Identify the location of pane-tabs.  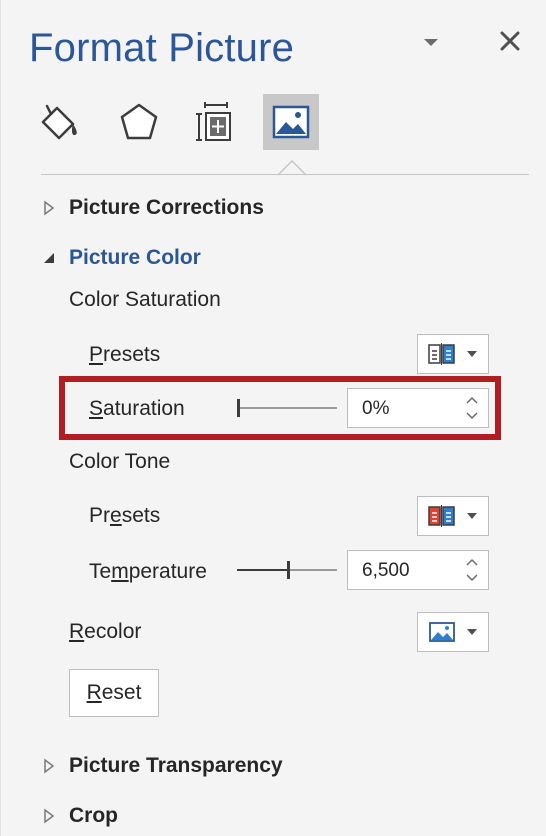
(273, 131).